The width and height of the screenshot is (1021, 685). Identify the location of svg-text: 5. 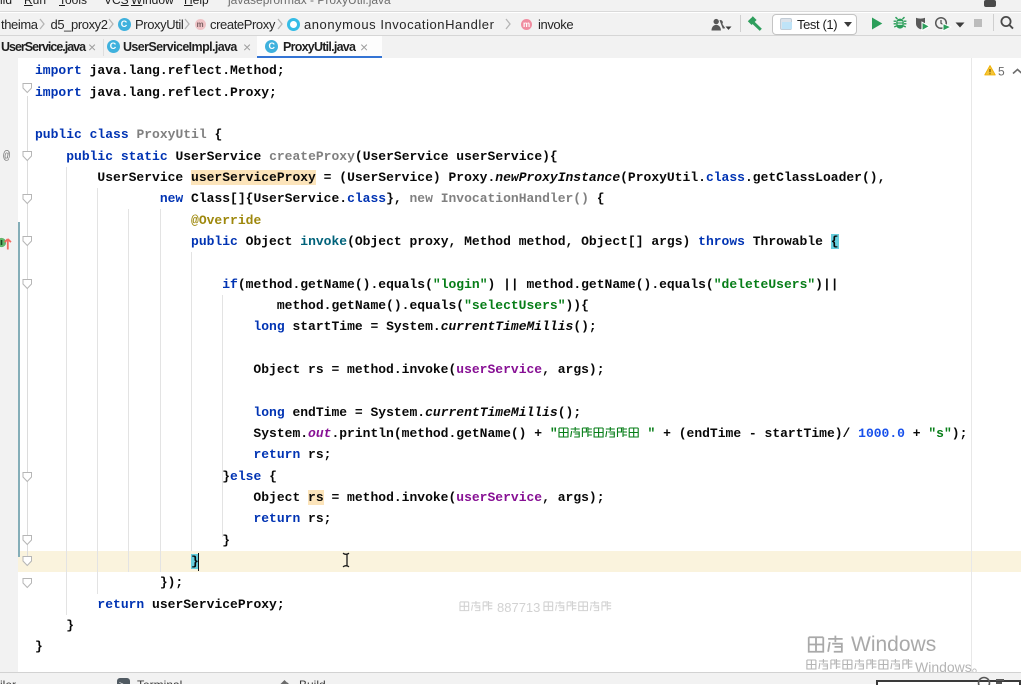
(1001, 72).